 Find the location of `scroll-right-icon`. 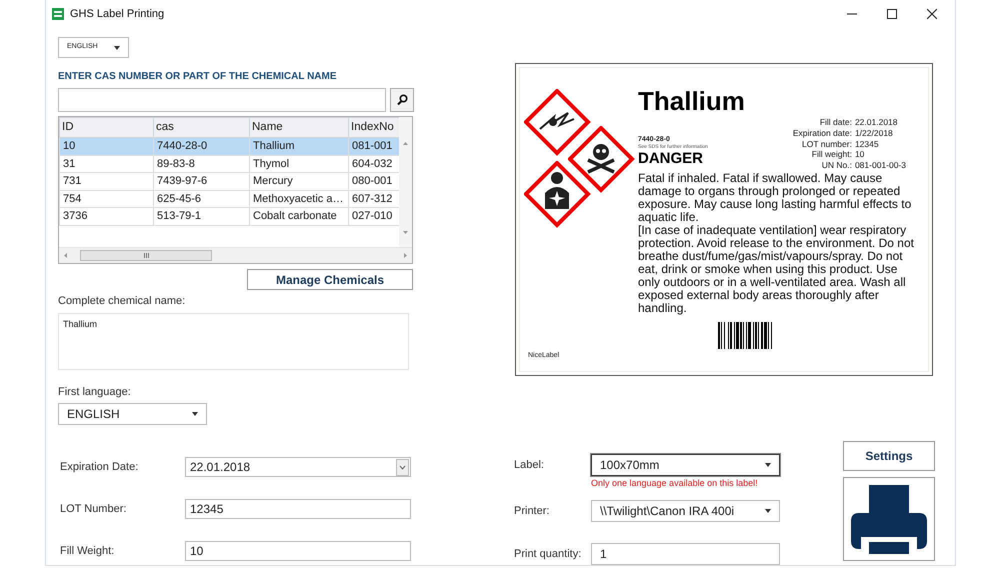

scroll-right-icon is located at coordinates (405, 255).